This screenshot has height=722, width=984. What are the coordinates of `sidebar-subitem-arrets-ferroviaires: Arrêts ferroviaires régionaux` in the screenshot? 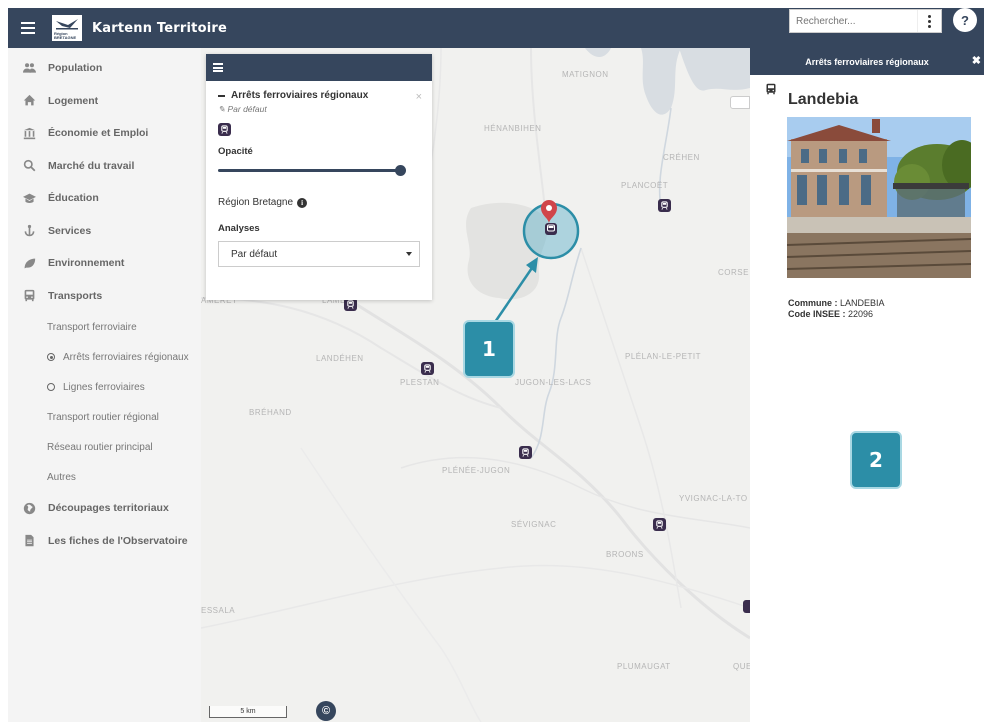 It's located at (104, 357).